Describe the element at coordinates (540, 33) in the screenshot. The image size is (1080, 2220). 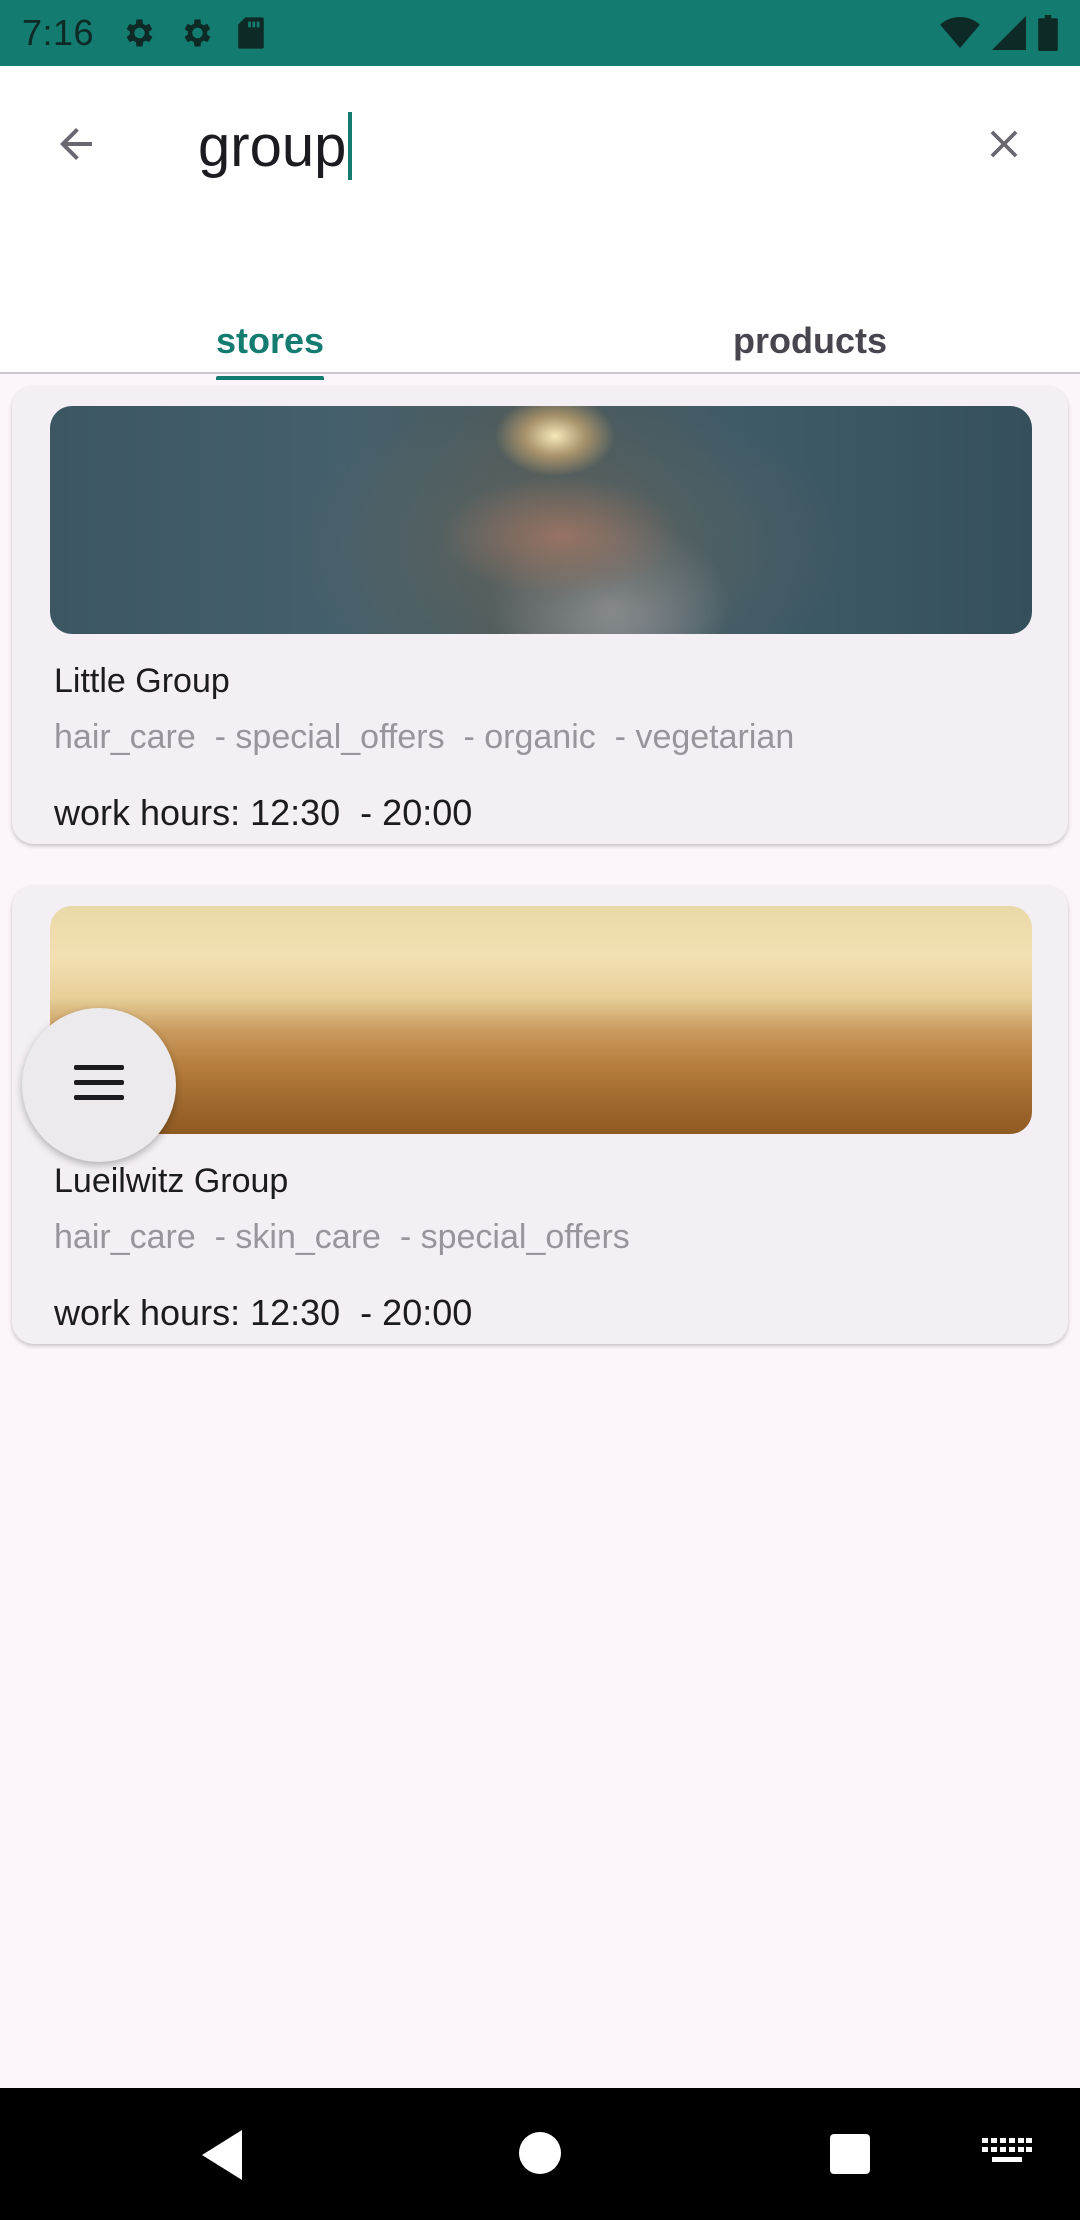
I see `status-bar: 7:16` at that location.